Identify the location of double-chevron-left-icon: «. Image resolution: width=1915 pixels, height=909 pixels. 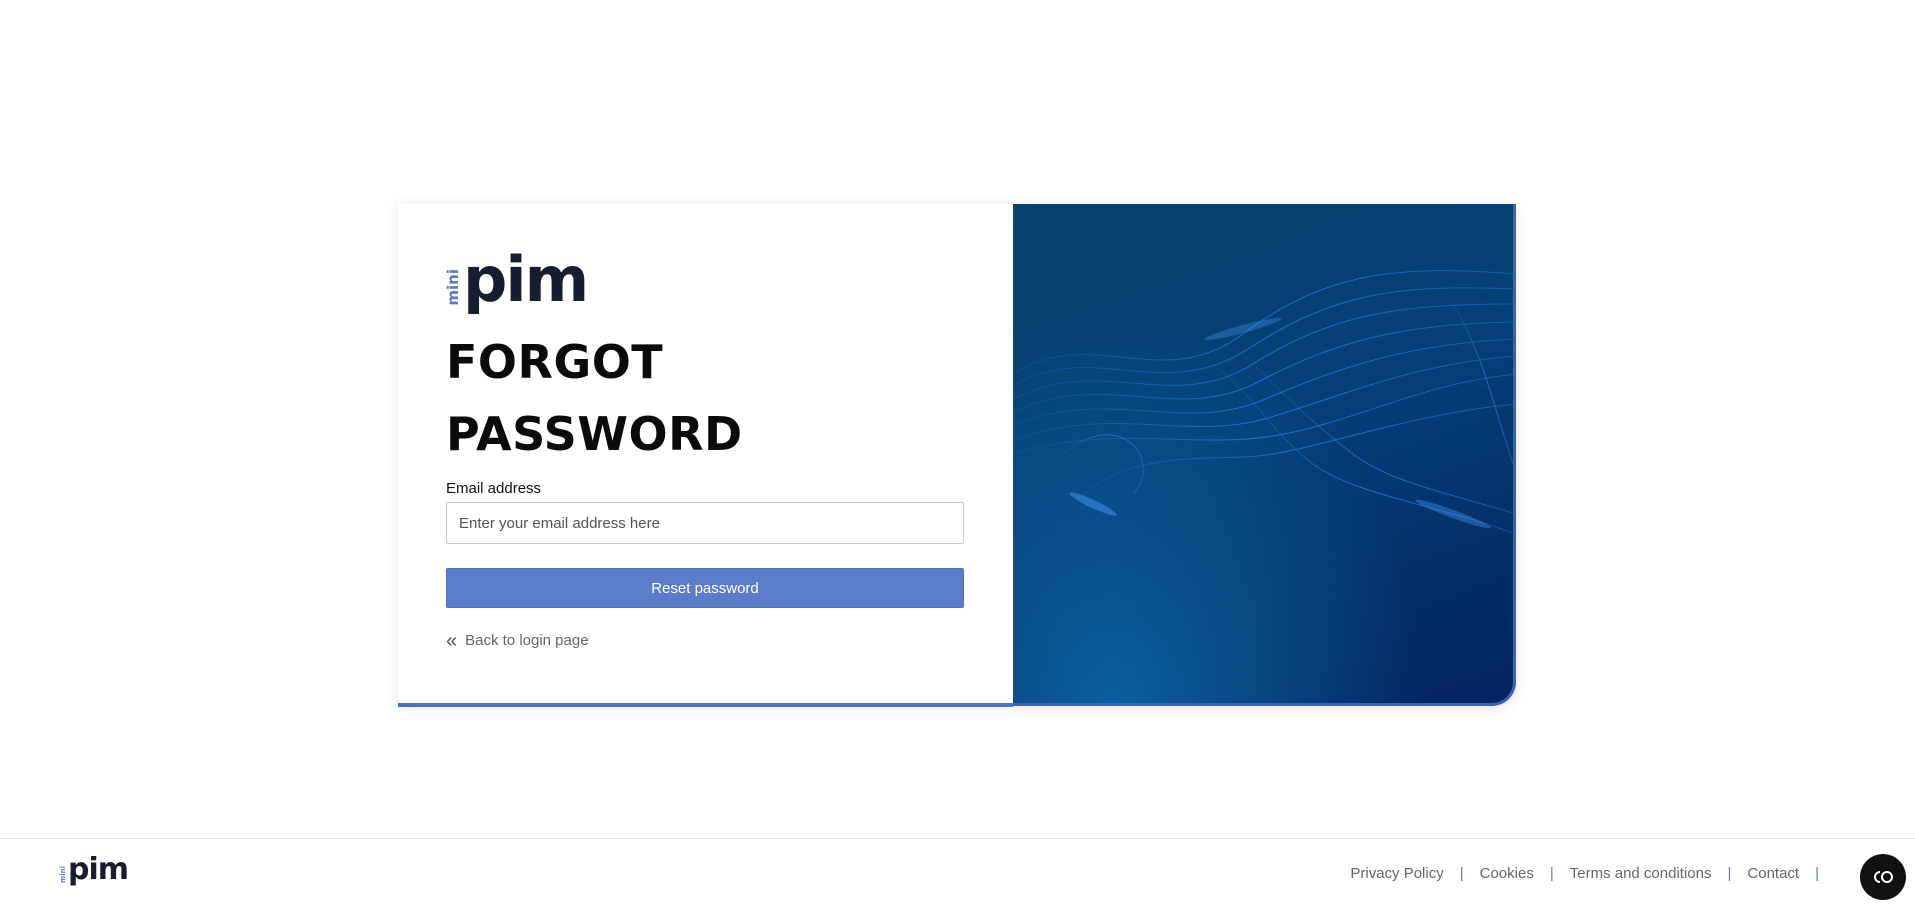
(452, 640).